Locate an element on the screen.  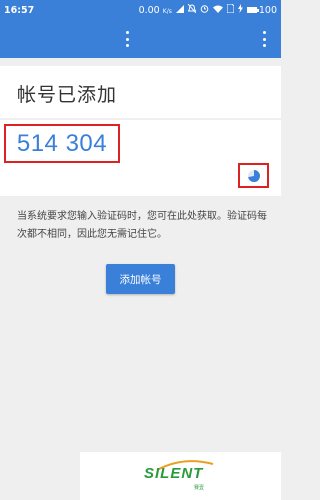
alarm-icon is located at coordinates (204, 10).